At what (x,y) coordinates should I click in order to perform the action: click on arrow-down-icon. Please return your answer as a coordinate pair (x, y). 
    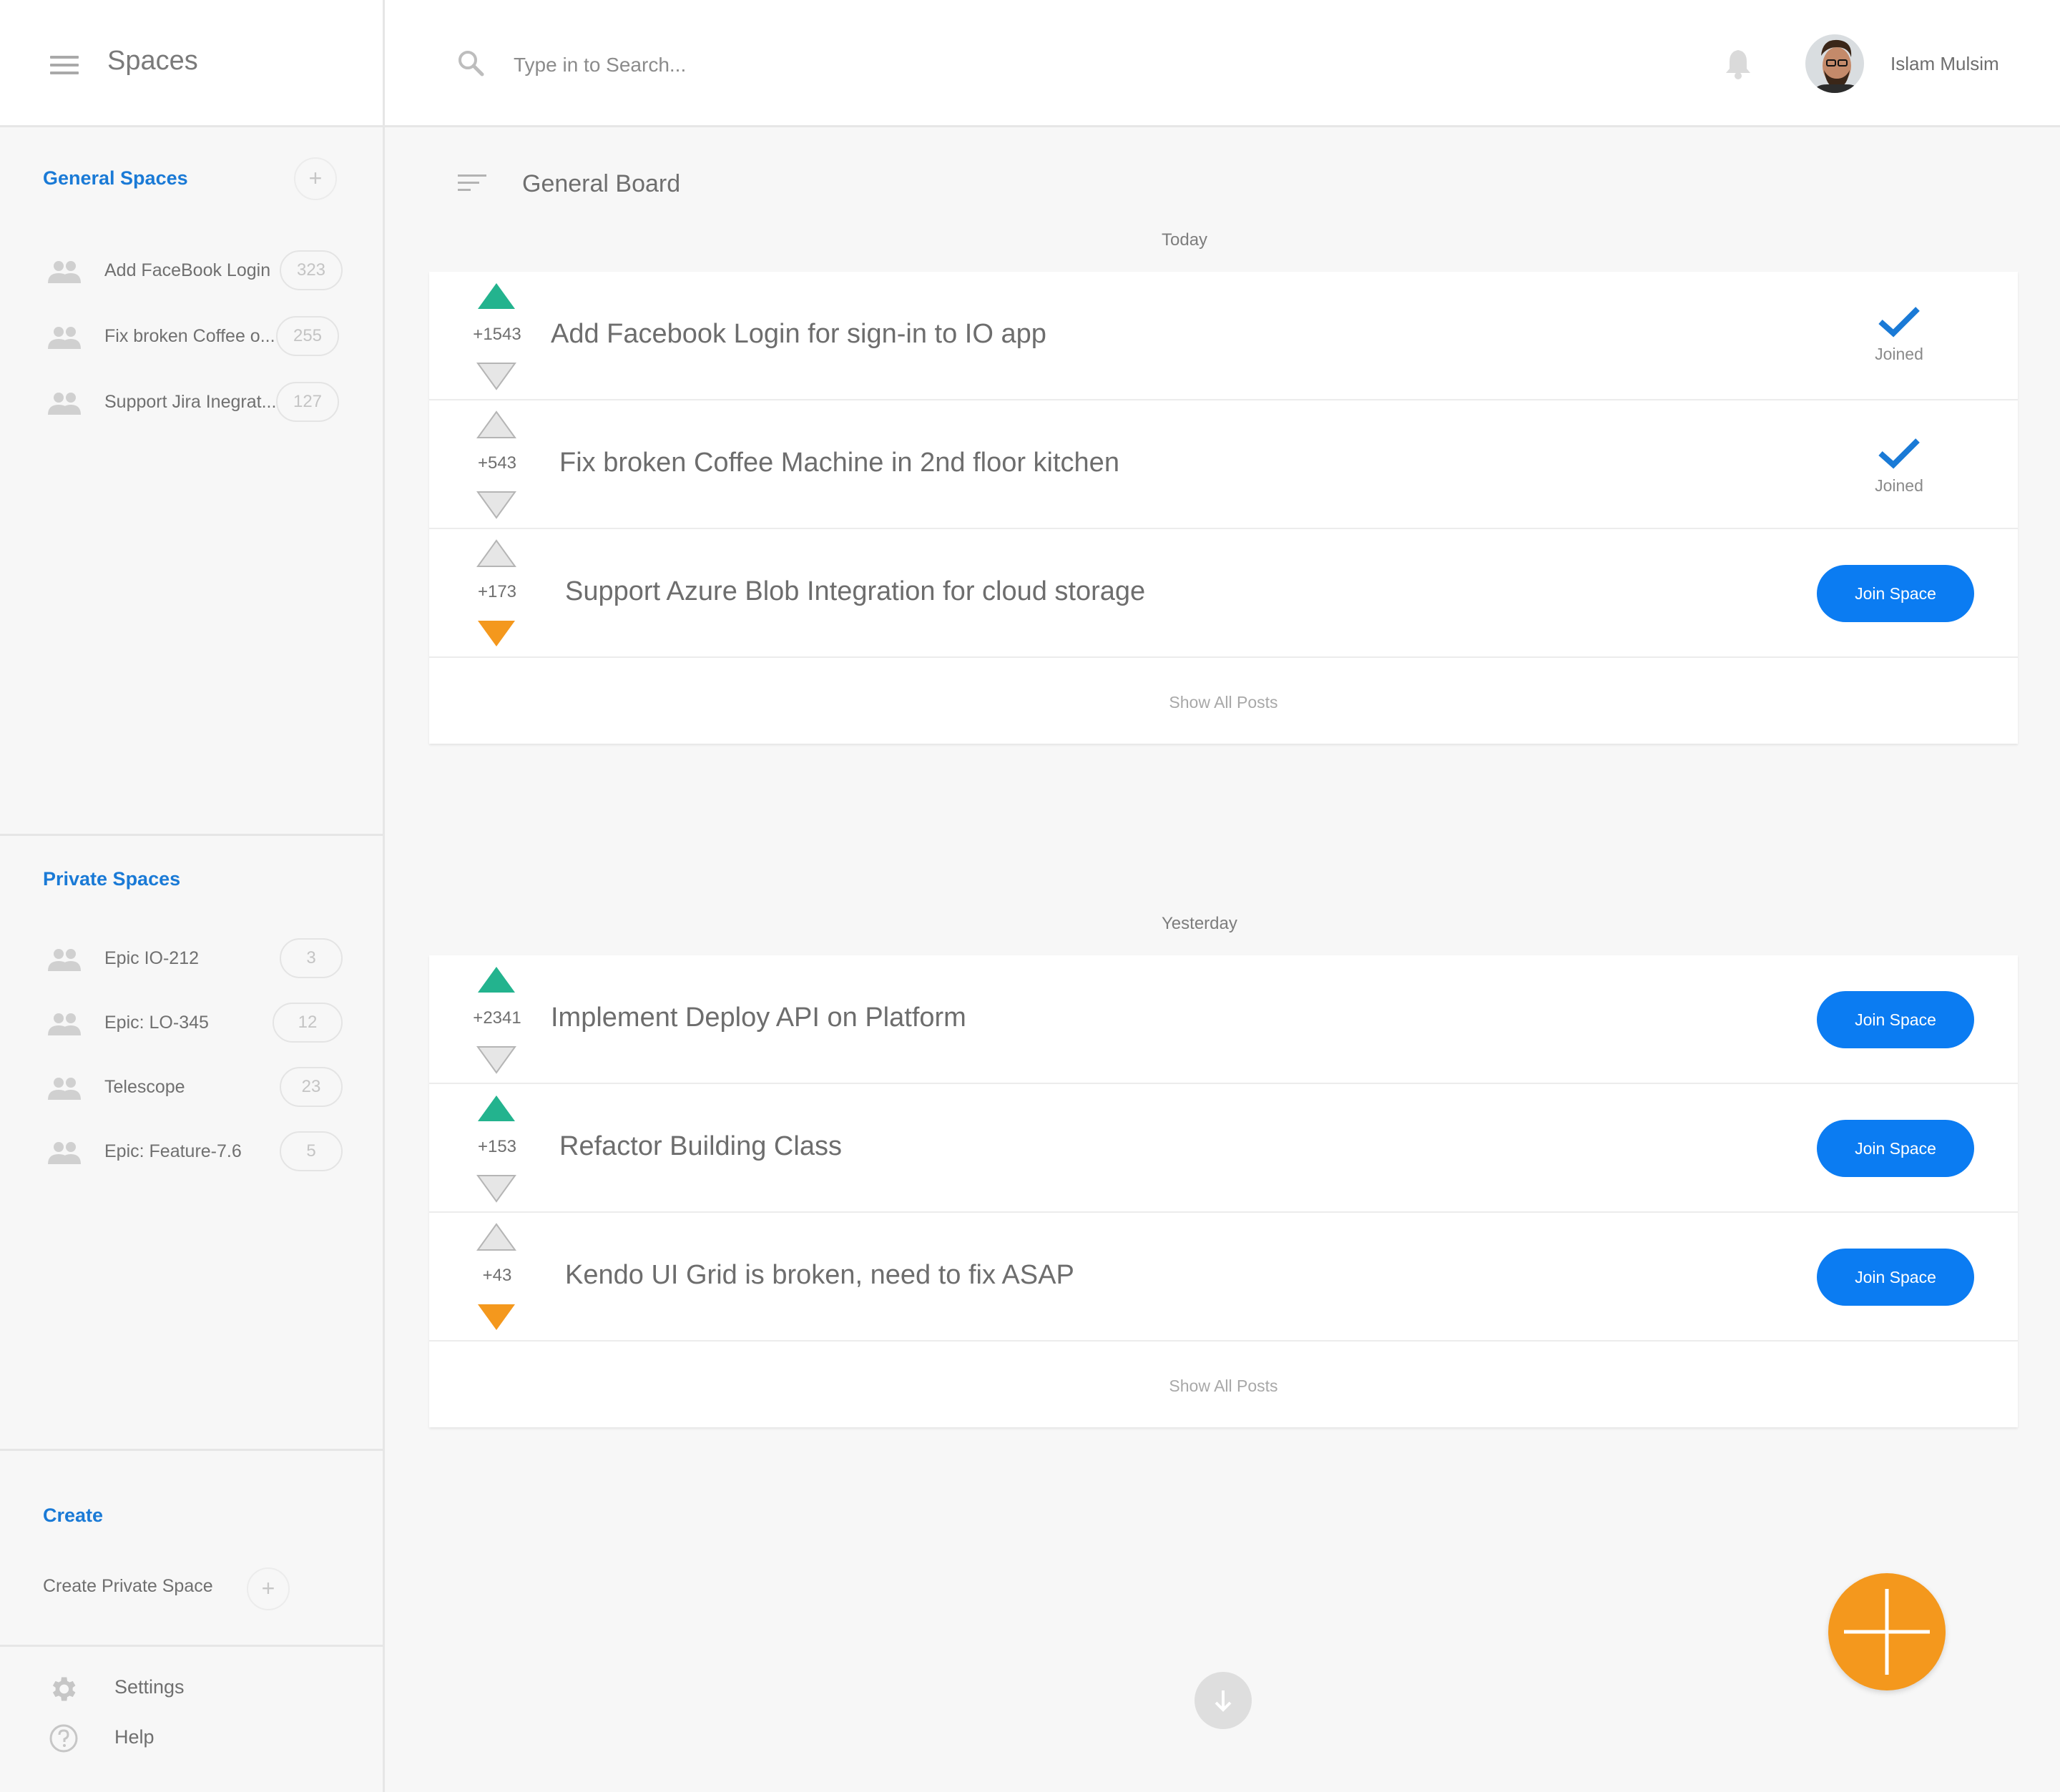
    Looking at the image, I should click on (1223, 1701).